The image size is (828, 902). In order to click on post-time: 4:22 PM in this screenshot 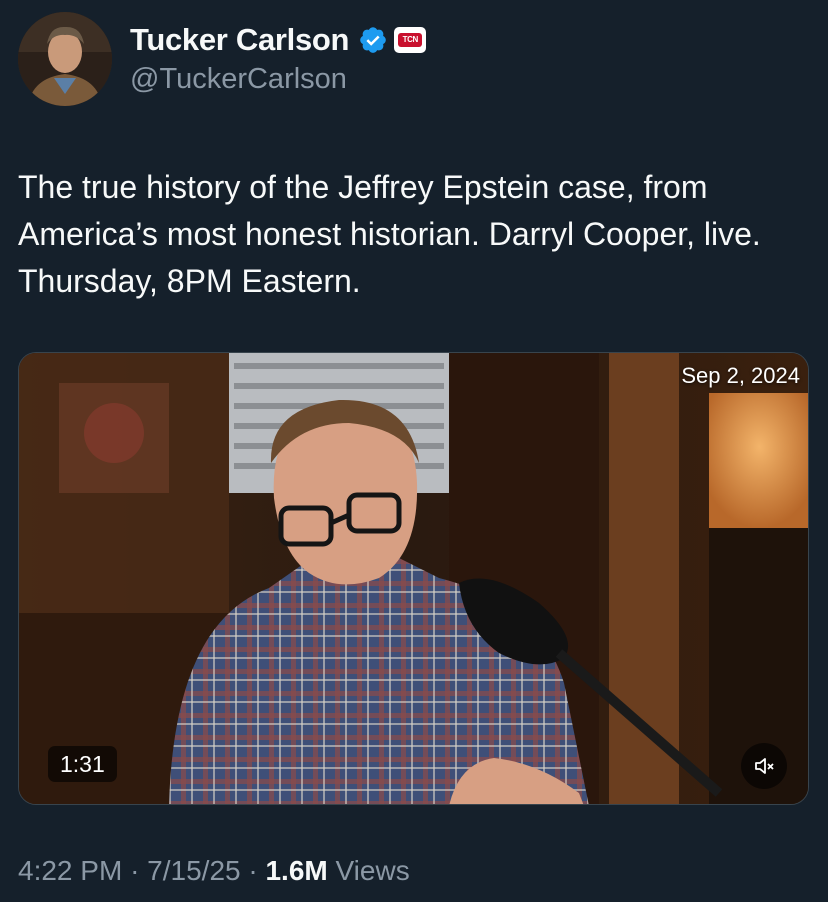, I will do `click(70, 870)`.